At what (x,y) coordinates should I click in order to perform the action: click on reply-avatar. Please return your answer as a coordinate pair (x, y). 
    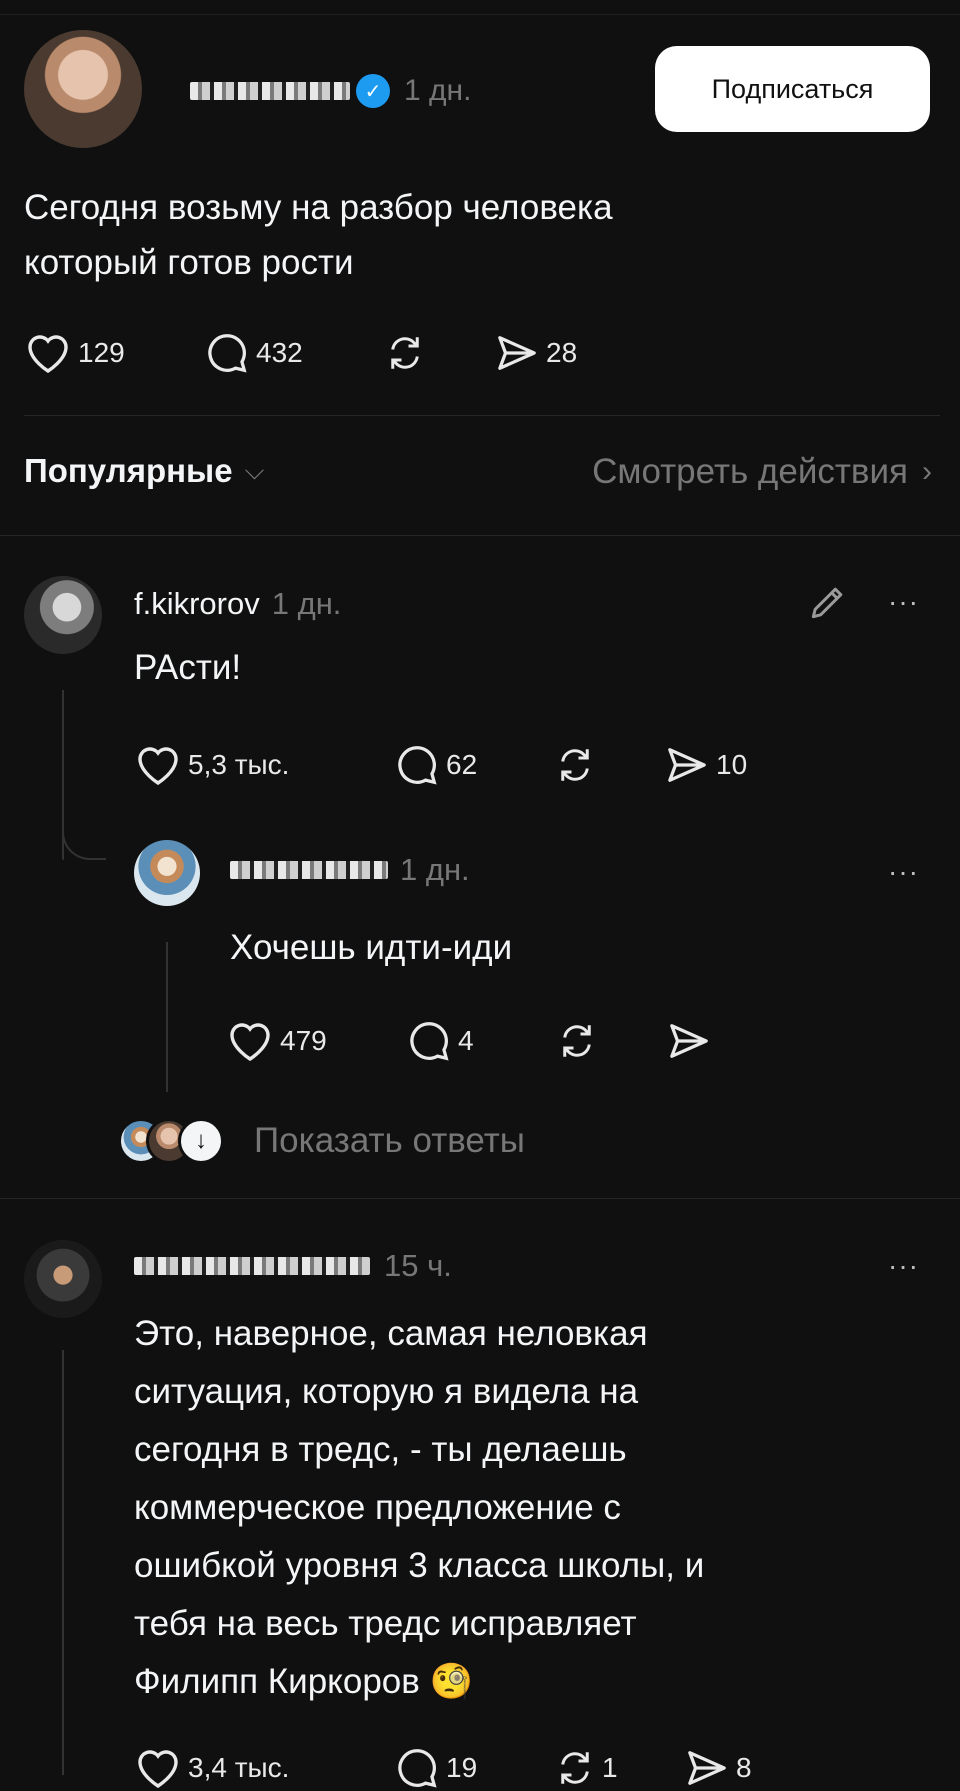
    Looking at the image, I should click on (167, 873).